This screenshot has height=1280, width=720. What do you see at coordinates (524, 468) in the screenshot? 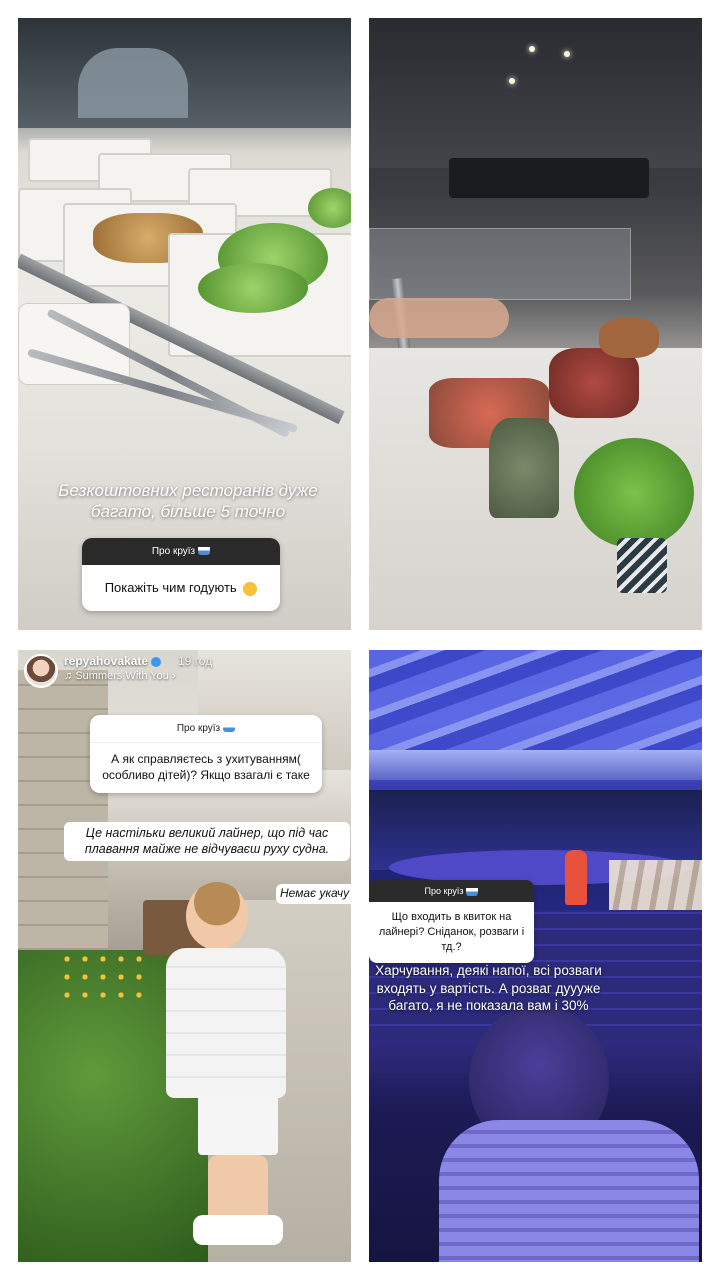
I see `herb-vase` at bounding box center [524, 468].